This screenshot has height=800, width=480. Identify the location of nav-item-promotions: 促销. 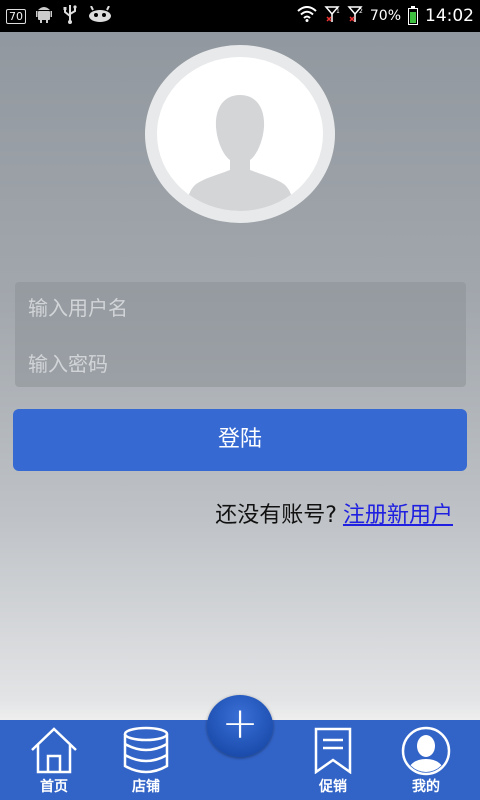
(333, 760).